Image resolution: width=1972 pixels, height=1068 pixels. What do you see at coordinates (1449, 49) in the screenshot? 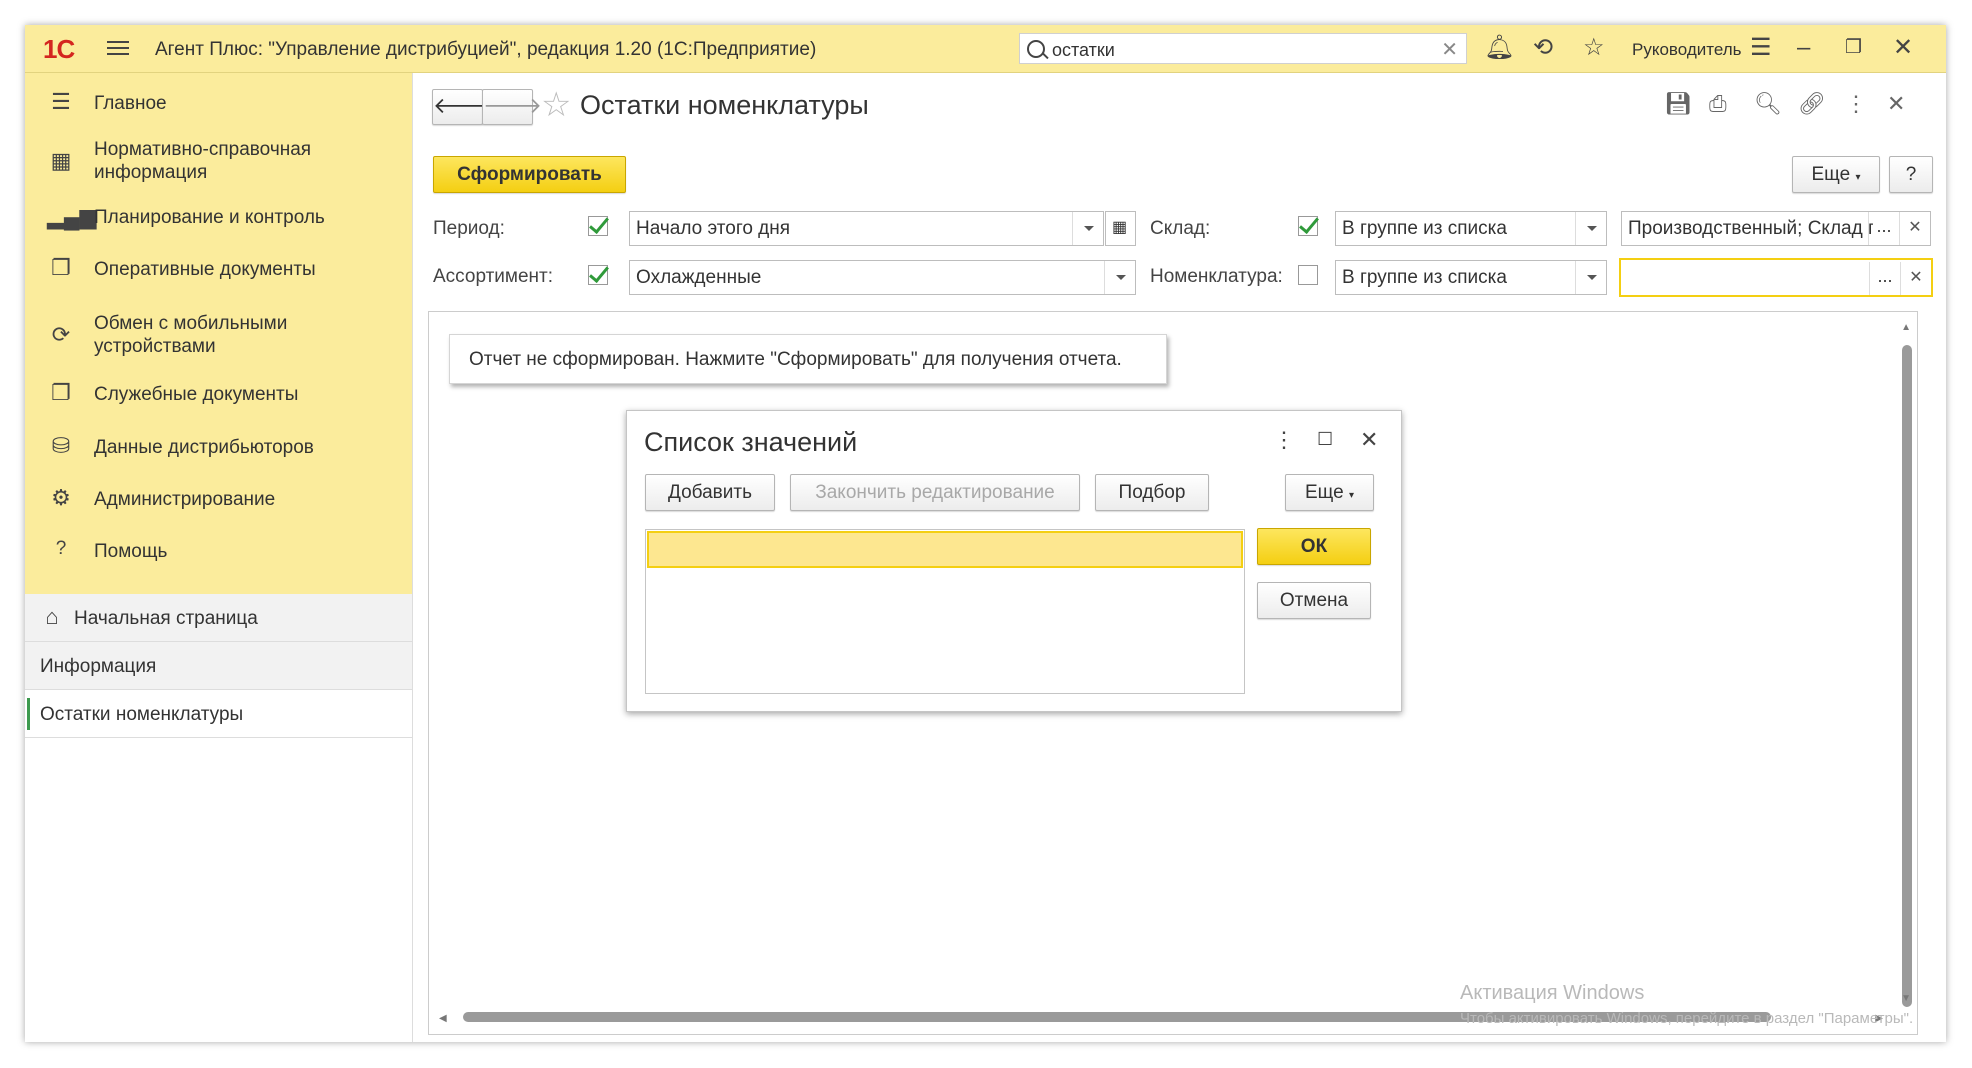
I see `clear-search-icon: ✕` at bounding box center [1449, 49].